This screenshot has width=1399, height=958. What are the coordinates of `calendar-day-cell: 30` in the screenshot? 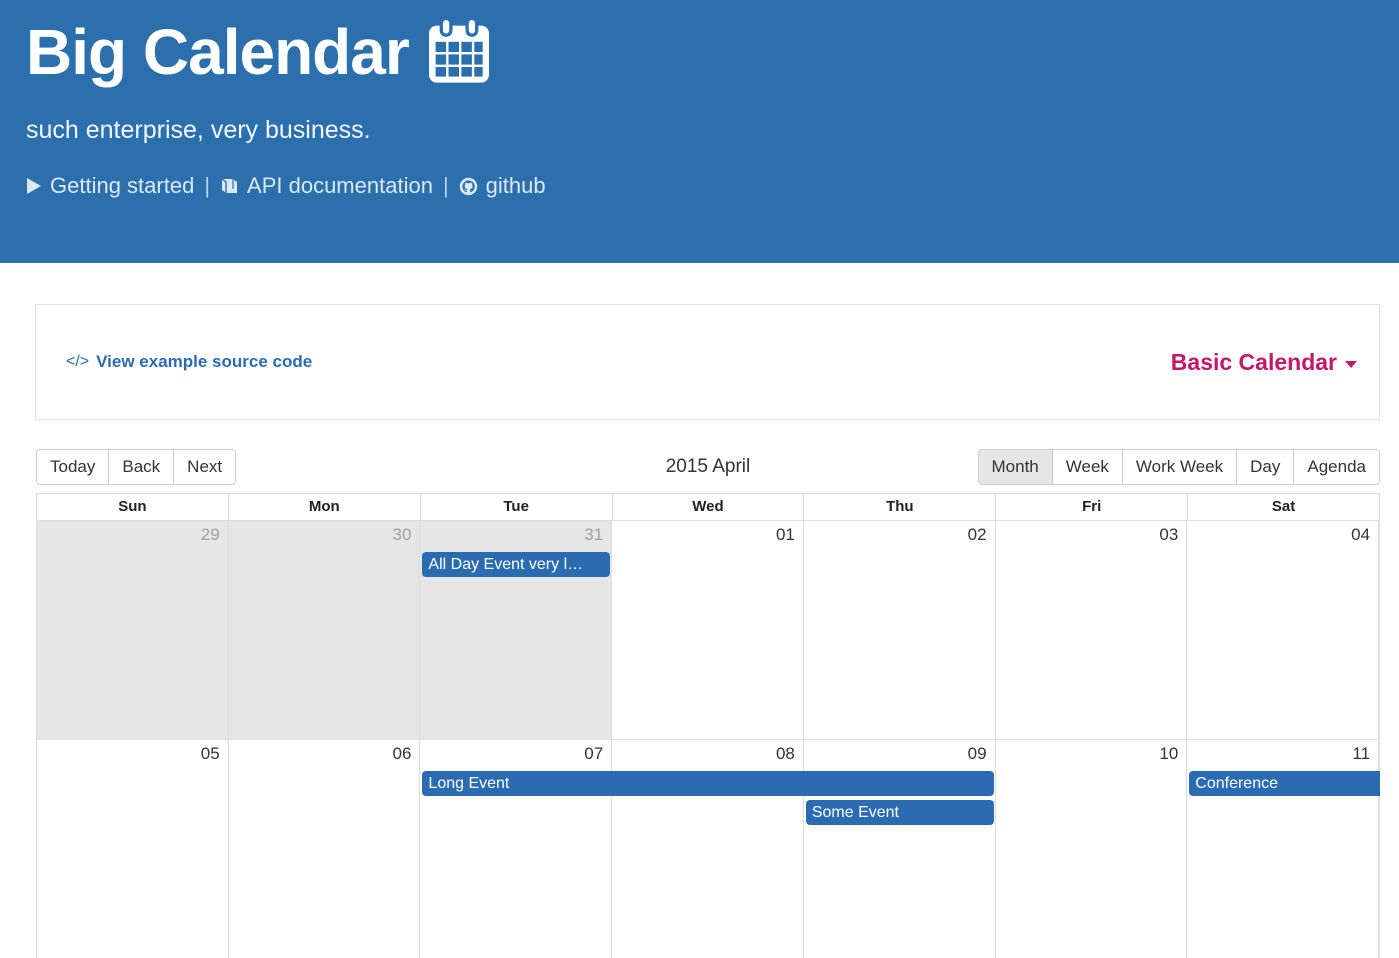 It's located at (324, 630).